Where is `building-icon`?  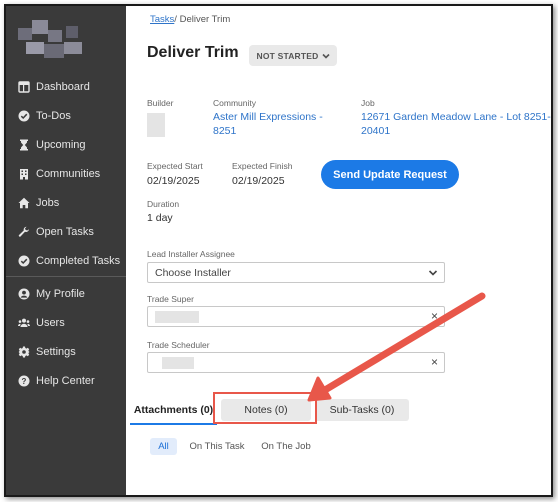 building-icon is located at coordinates (23, 173).